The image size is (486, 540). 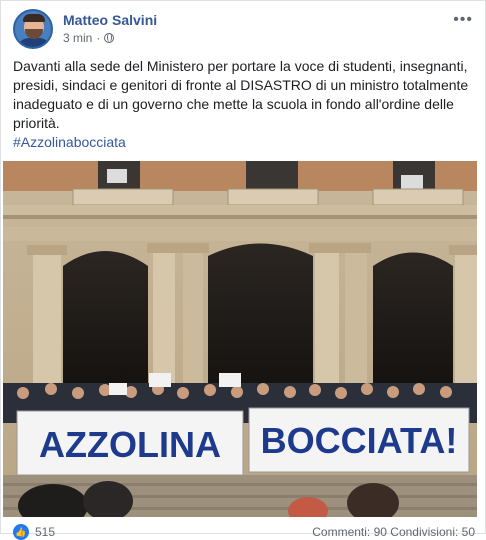 What do you see at coordinates (33, 29) in the screenshot?
I see `author-avatar` at bounding box center [33, 29].